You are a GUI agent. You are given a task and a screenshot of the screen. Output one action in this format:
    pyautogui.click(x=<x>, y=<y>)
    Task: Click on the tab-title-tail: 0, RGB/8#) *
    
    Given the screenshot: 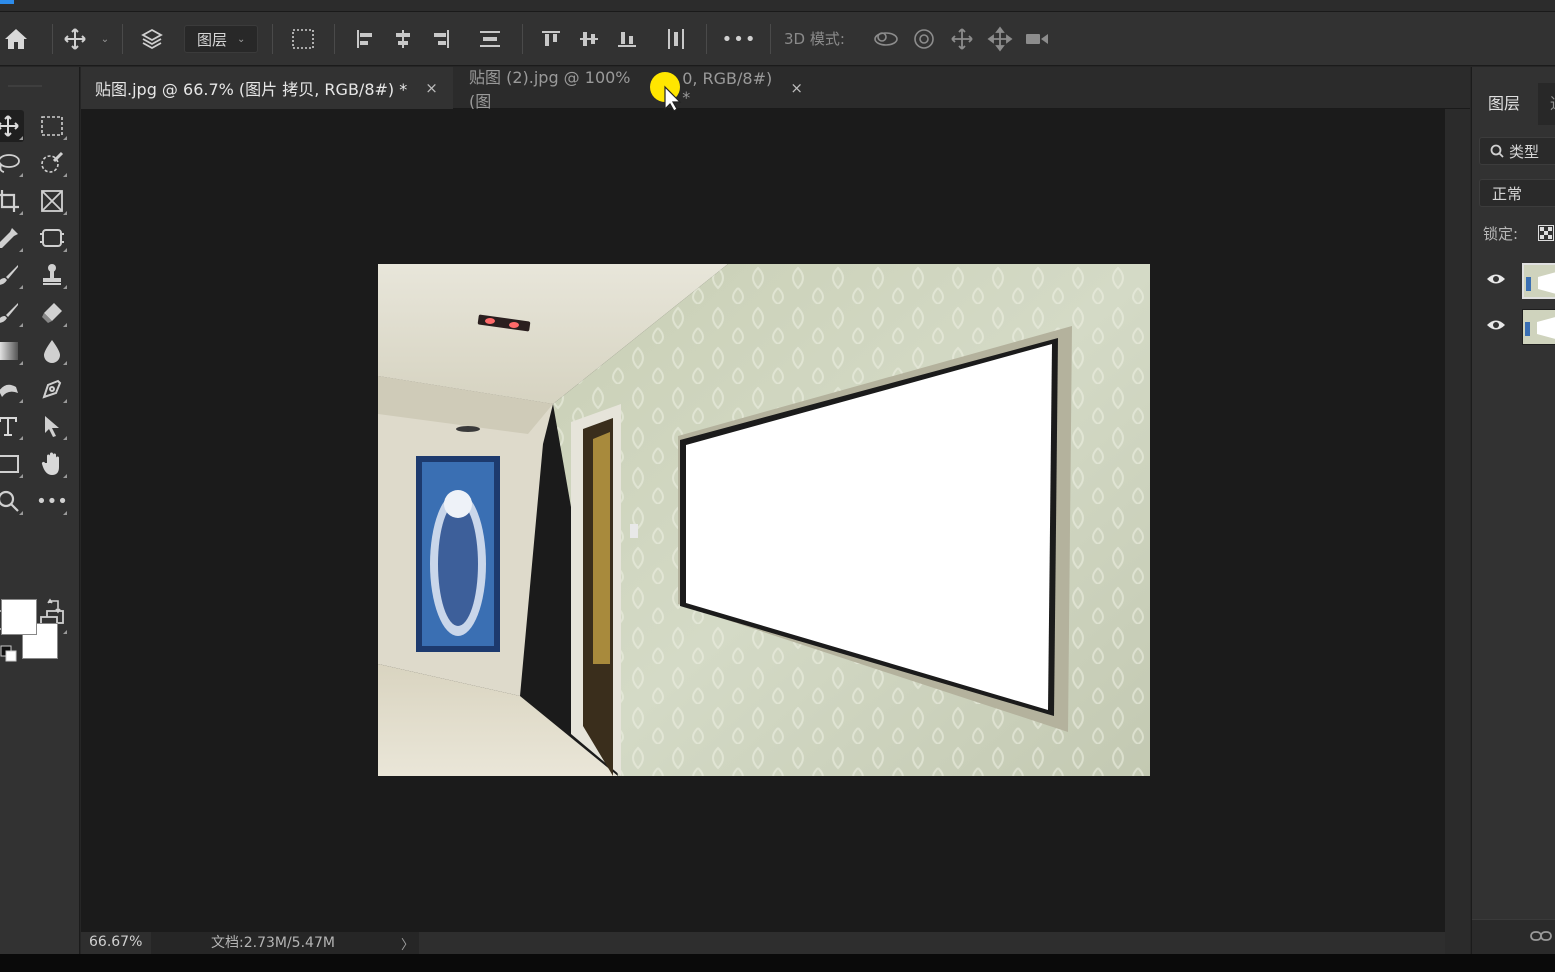 What is the action you would take?
    pyautogui.click(x=727, y=88)
    